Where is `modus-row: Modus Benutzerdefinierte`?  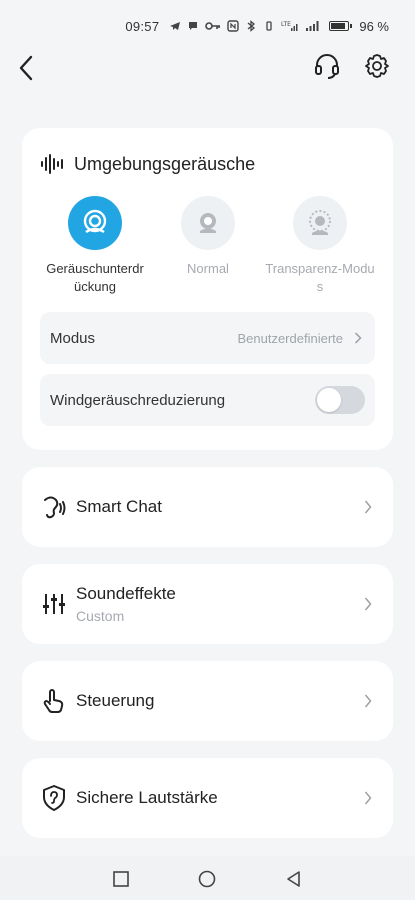
modus-row: Modus Benutzerdefinierte is located at coordinates (207, 338).